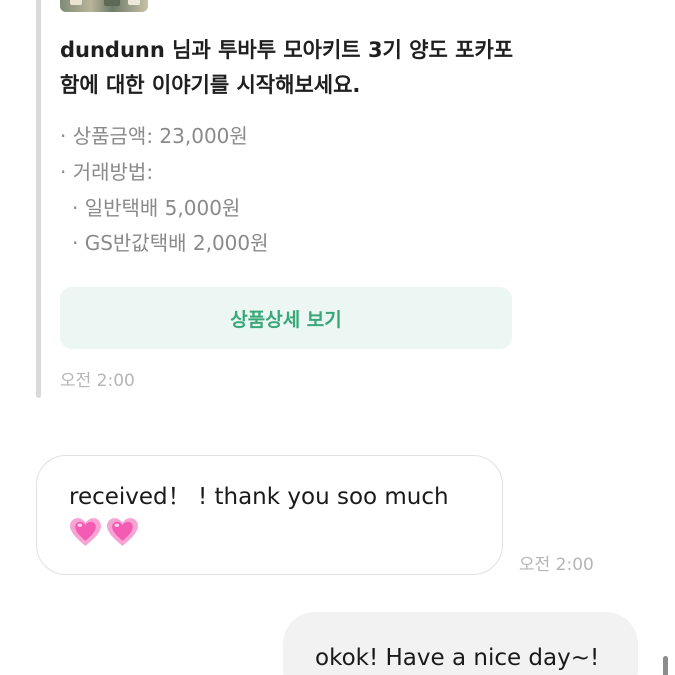 Image resolution: width=675 pixels, height=675 pixels. Describe the element at coordinates (269, 515) in the screenshot. I see `received-message-bubble: received！ ! thank you soo much` at that location.